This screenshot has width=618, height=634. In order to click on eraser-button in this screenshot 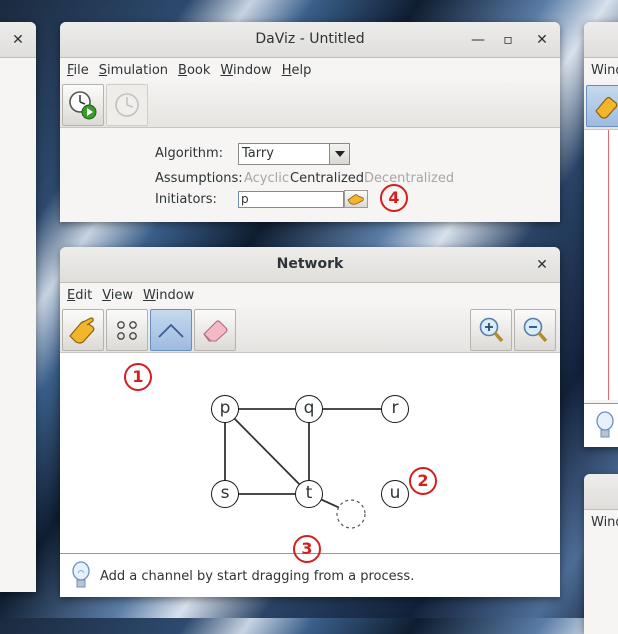, I will do `click(215, 329)`.